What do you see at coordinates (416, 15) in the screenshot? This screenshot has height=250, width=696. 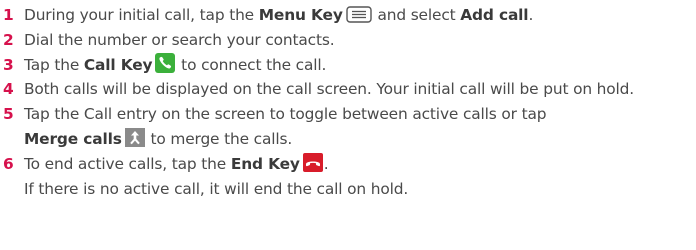 I see `step-text: and select` at bounding box center [416, 15].